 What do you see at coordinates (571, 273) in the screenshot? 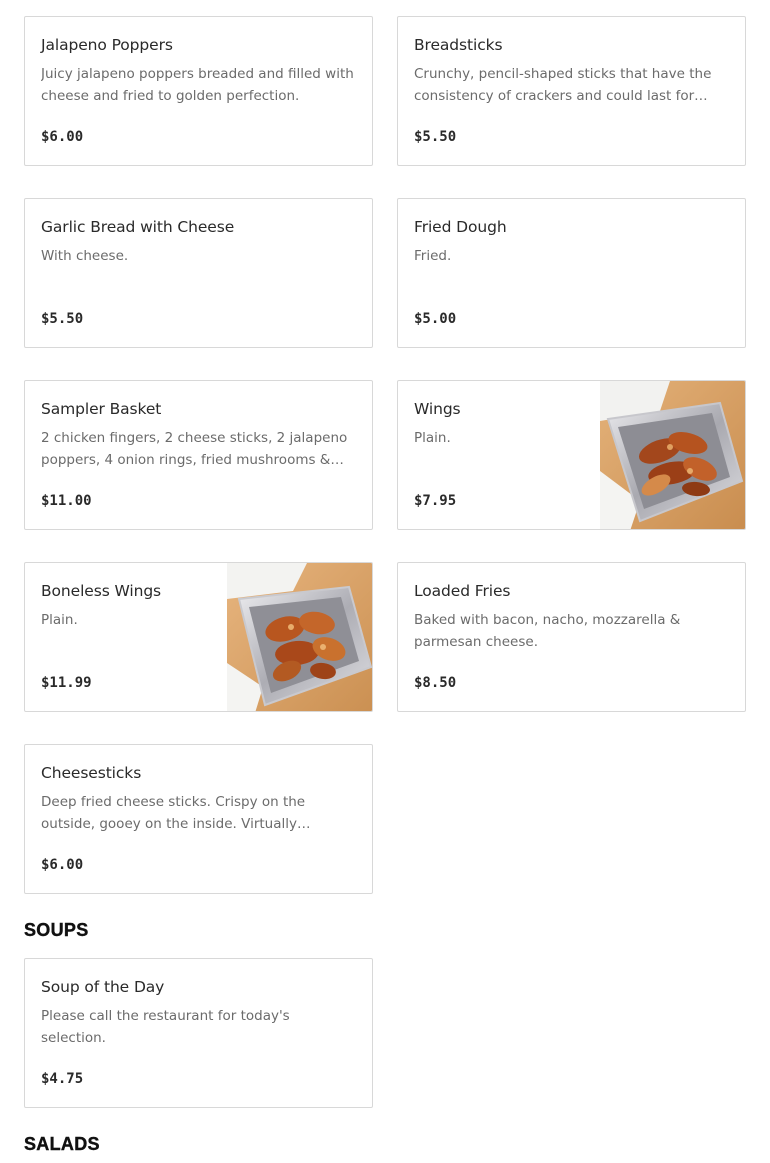
I see `menu-item-card: Fried Dough Fried. $5.00` at bounding box center [571, 273].